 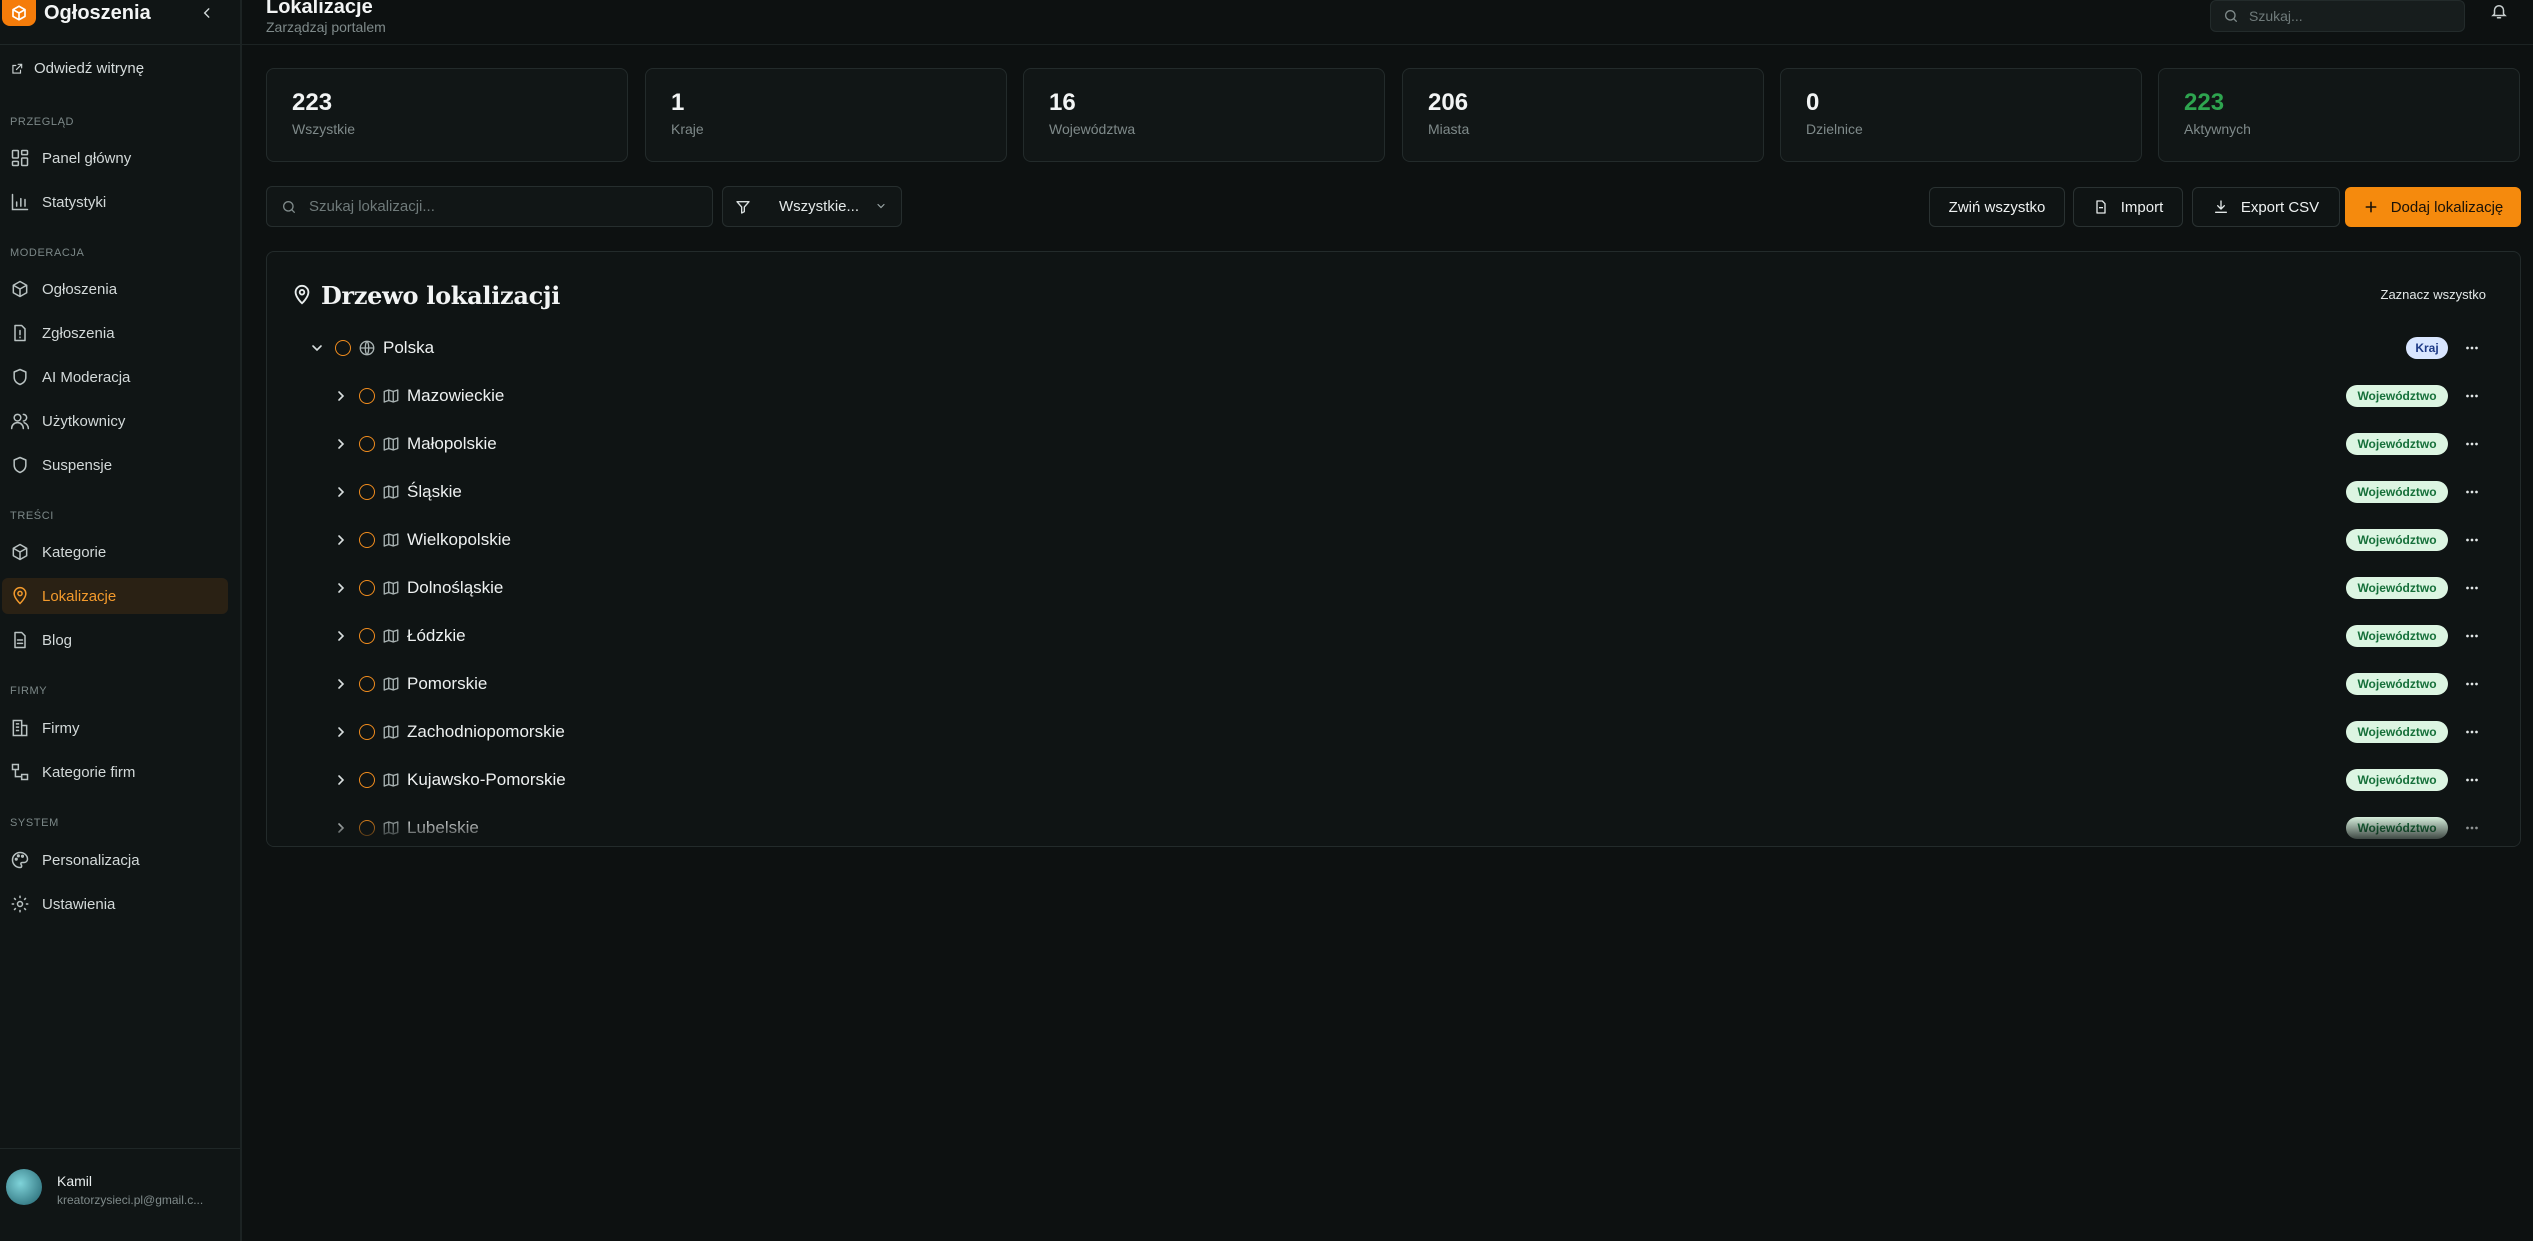 What do you see at coordinates (115, 904) in the screenshot?
I see `sidebar-item-settings: Ustawienia` at bounding box center [115, 904].